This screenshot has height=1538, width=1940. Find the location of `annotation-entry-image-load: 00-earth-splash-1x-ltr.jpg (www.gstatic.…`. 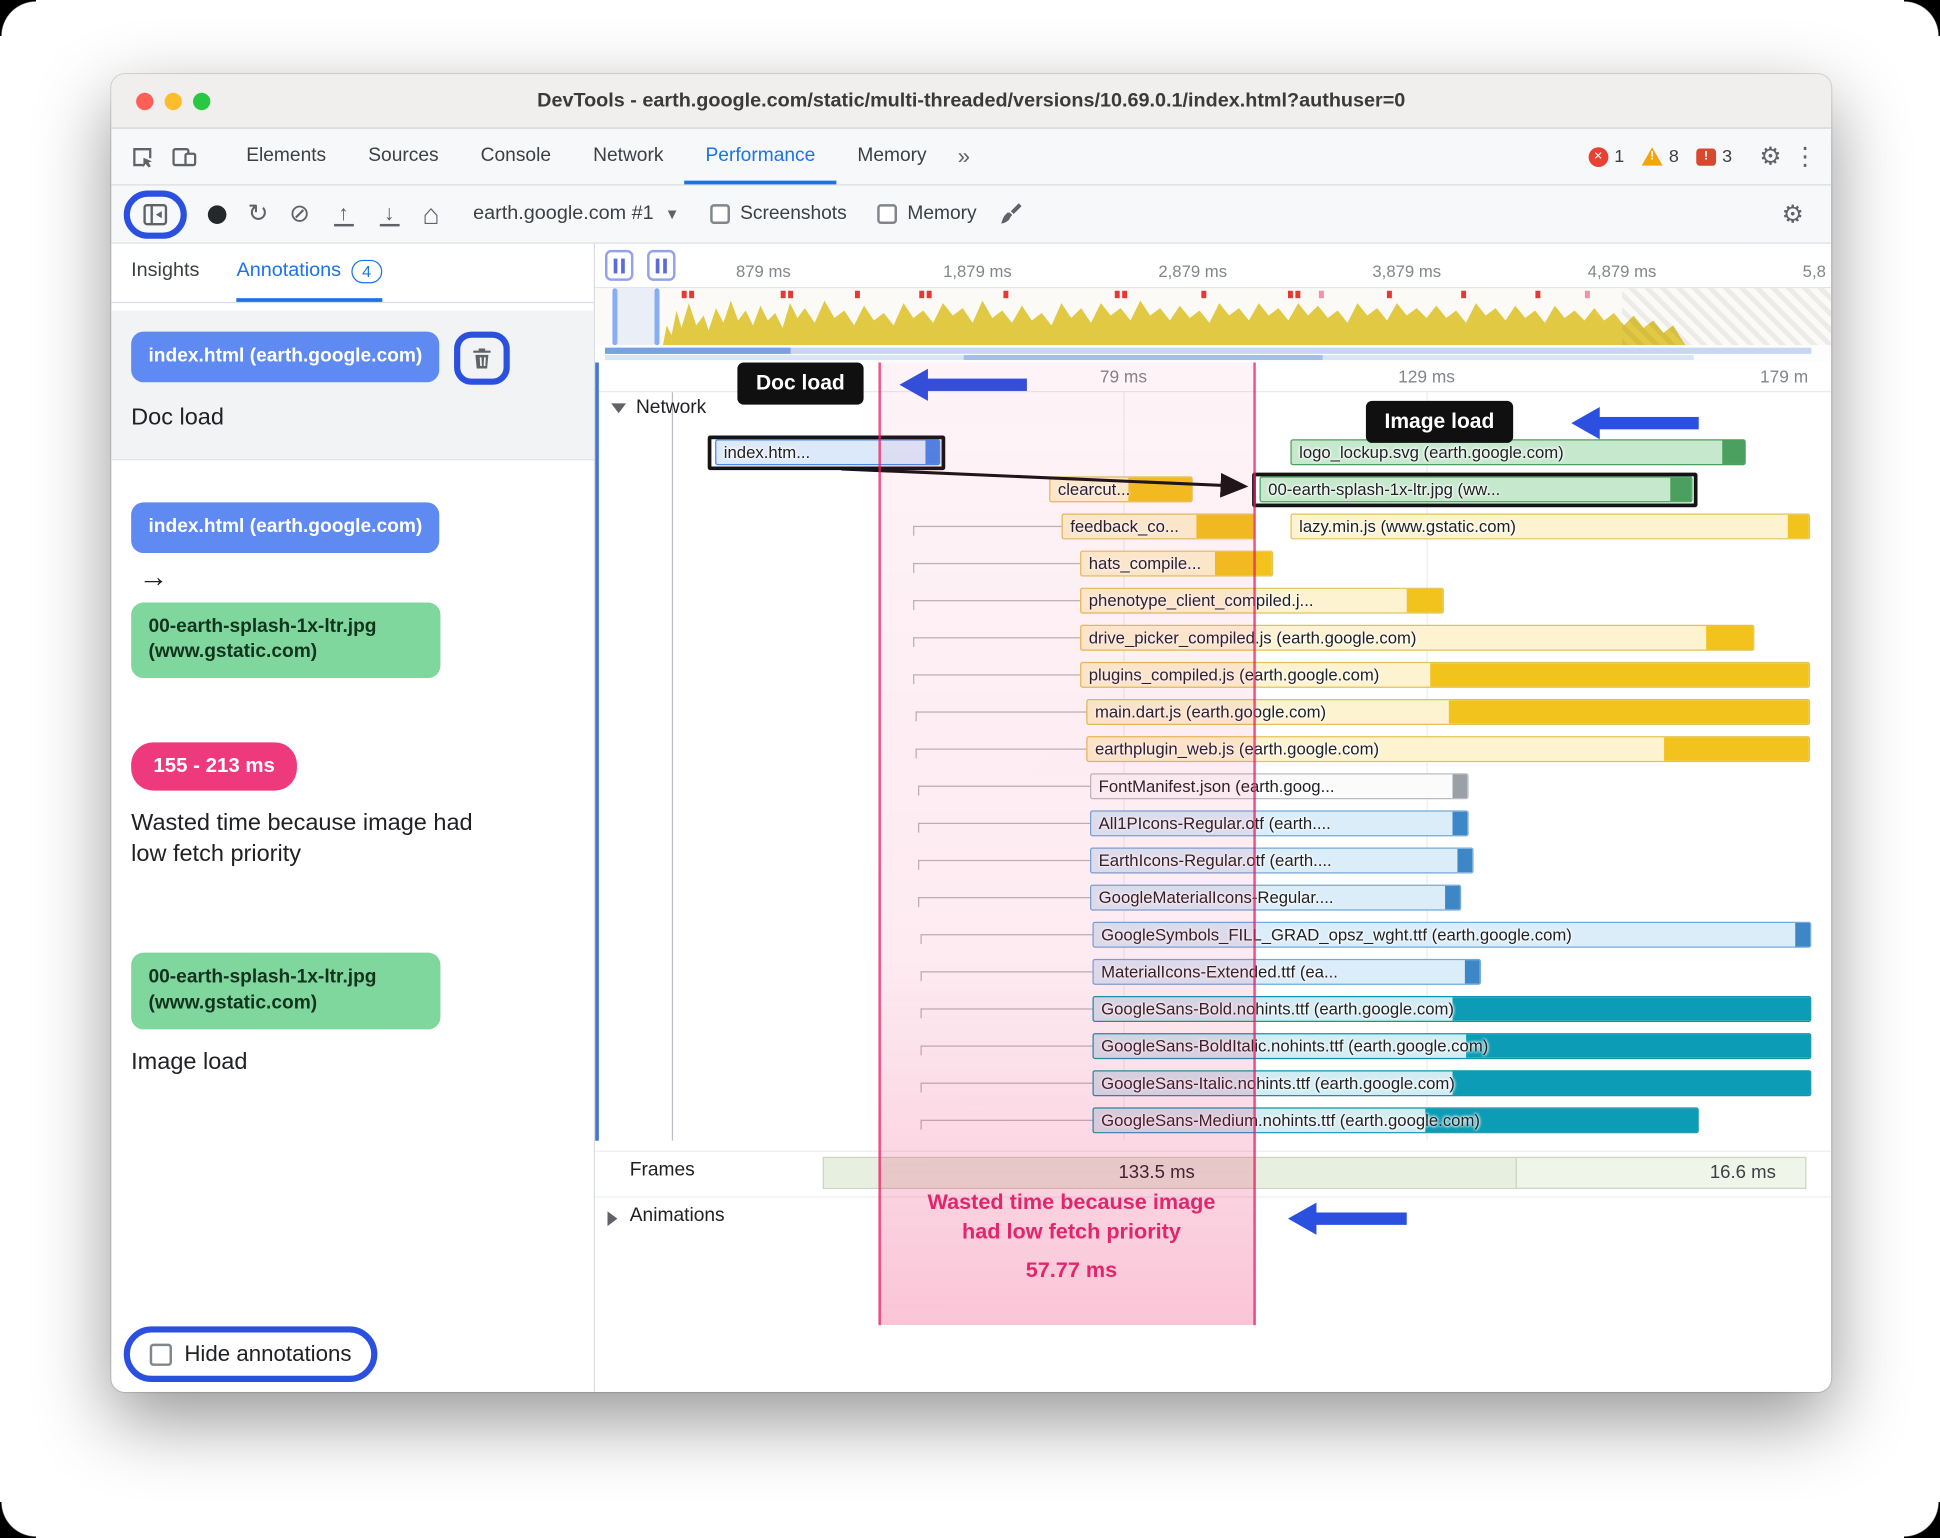

annotation-entry-image-load: 00-earth-splash-1x-ltr.jpg (www.gstatic.… is located at coordinates (352, 1015).